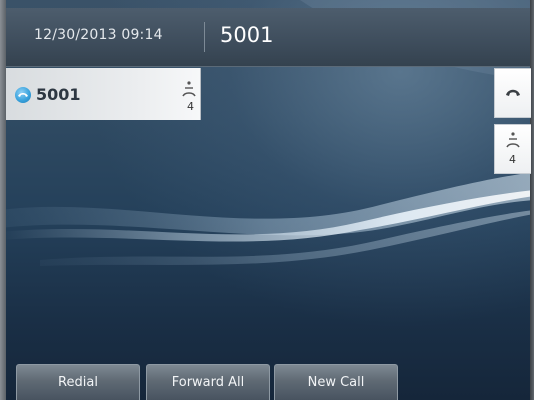  I want to click on softkey-bar: Redial Forward All New Call, so click(270, 382).